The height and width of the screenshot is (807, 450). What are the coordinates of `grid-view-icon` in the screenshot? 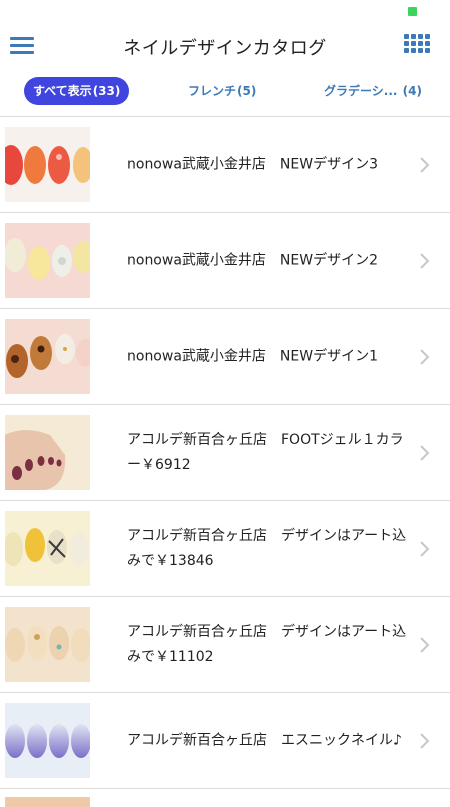 It's located at (417, 43).